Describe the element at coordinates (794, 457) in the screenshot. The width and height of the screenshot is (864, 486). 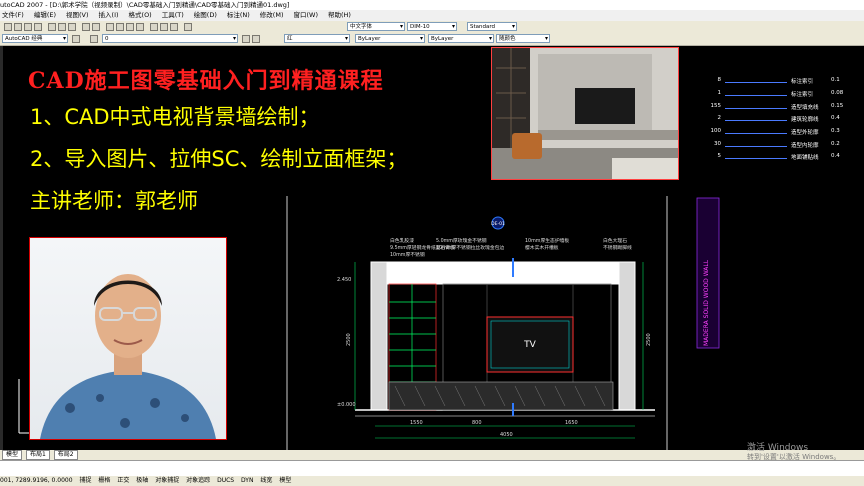
I see `activation-watermark-sub: 转到'设置'以激活 Windows。` at that location.